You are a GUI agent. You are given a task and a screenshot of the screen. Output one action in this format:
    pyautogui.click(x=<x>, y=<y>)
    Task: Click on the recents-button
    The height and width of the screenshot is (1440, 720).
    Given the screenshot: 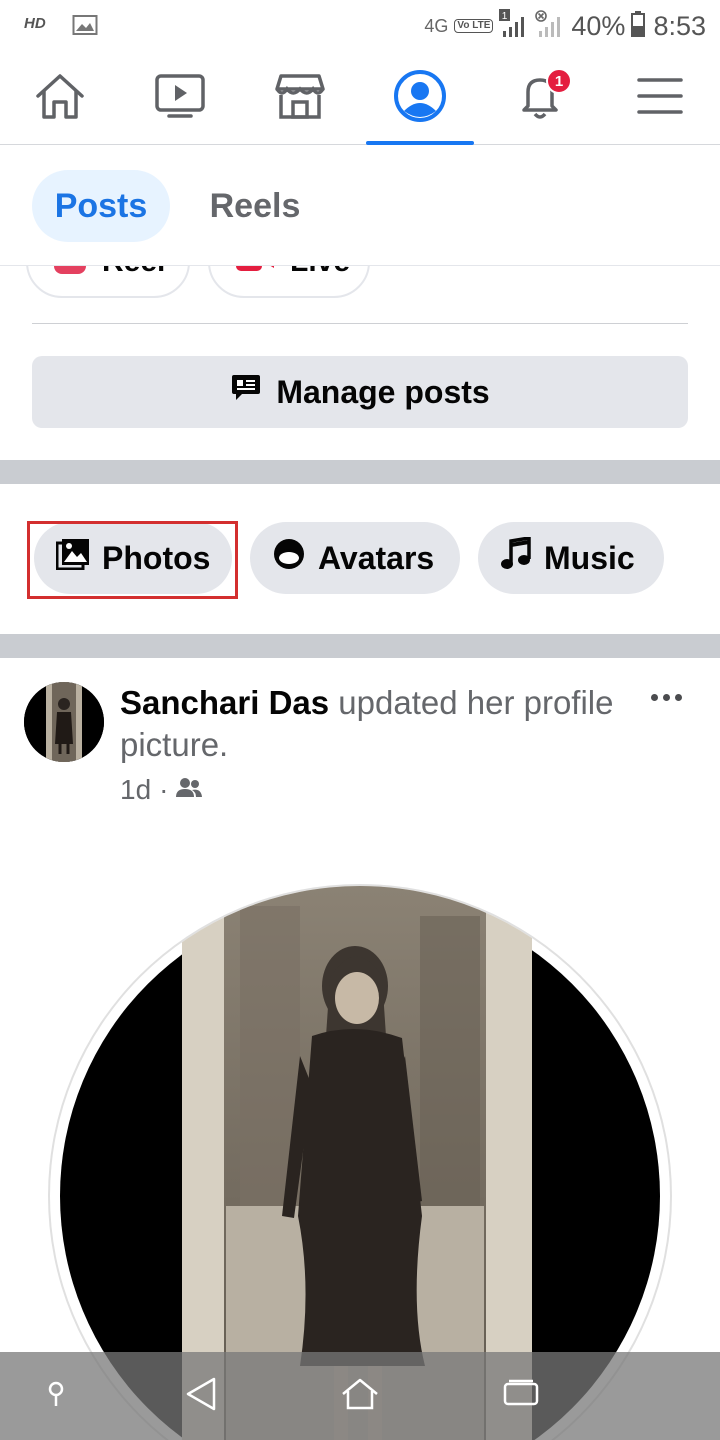 What is the action you would take?
    pyautogui.click(x=521, y=1396)
    